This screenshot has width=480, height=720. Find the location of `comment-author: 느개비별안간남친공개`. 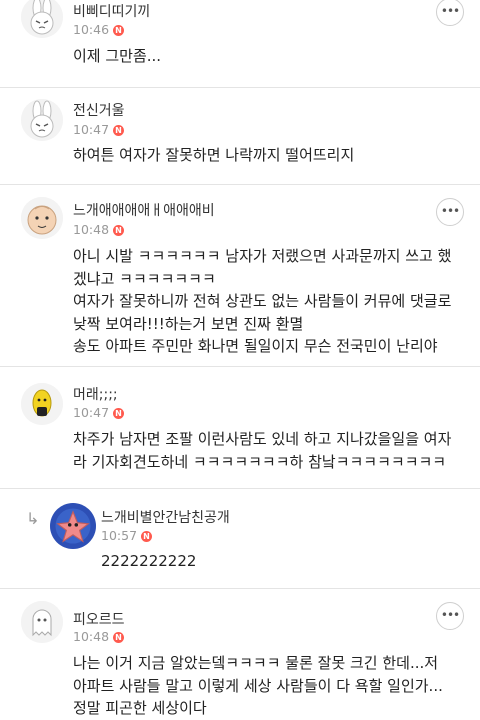

comment-author: 느개비별안간남친공개 is located at coordinates (165, 517).